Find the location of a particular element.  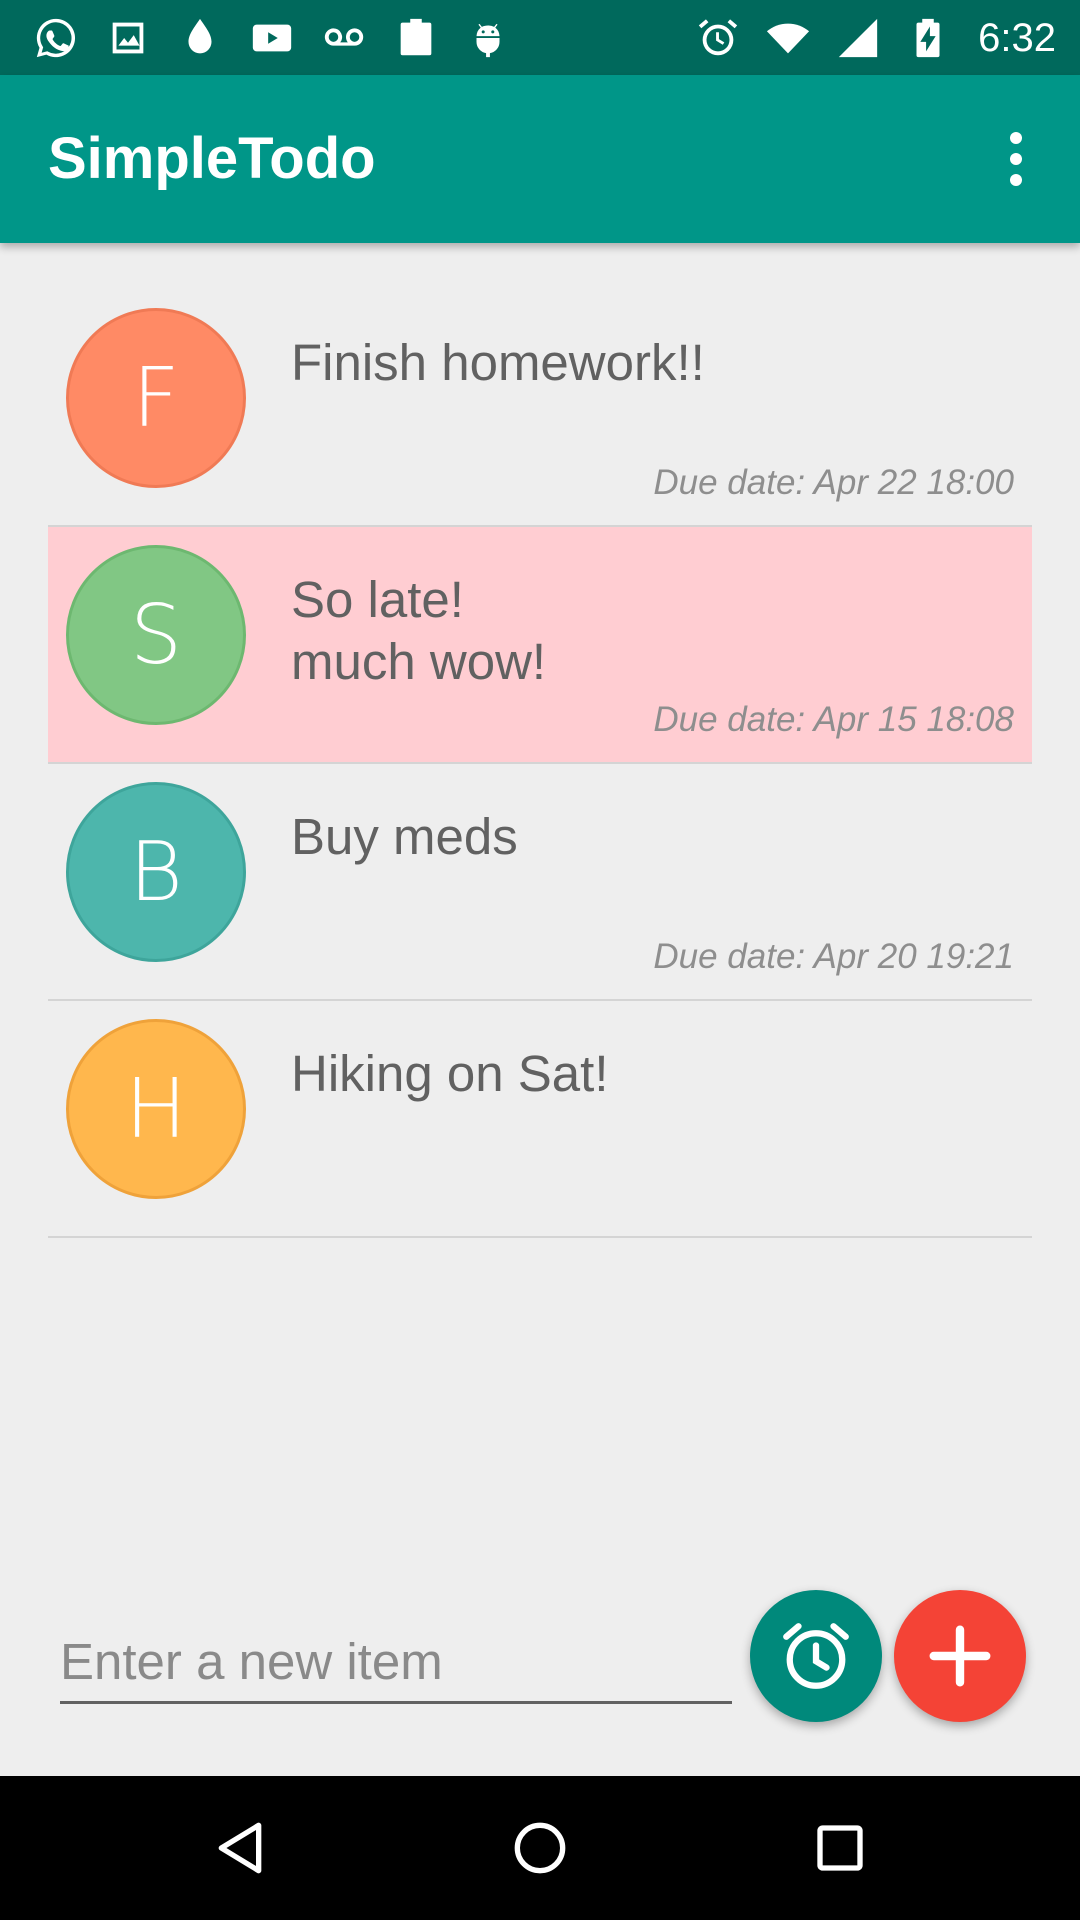

avatar: B is located at coordinates (156, 872).